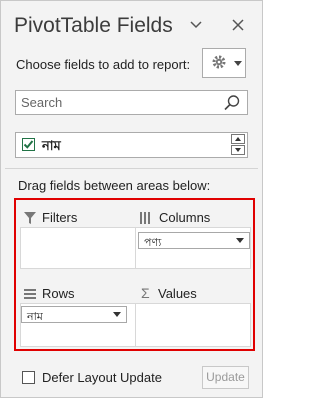 The width and height of the screenshot is (320, 398). I want to click on columns-area: পণ্য, so click(193, 248).